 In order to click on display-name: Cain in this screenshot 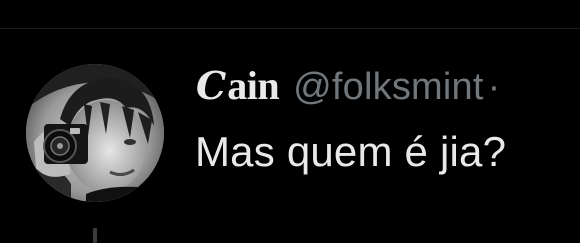, I will do `click(238, 85)`.